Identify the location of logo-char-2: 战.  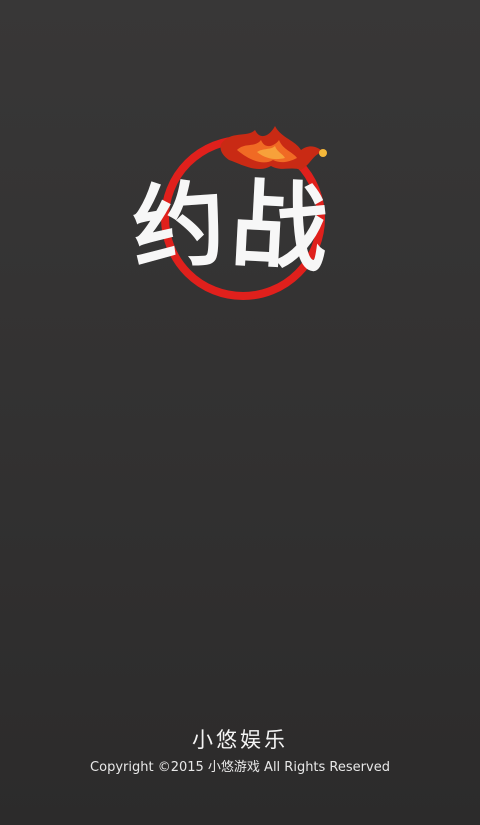
(279, 227).